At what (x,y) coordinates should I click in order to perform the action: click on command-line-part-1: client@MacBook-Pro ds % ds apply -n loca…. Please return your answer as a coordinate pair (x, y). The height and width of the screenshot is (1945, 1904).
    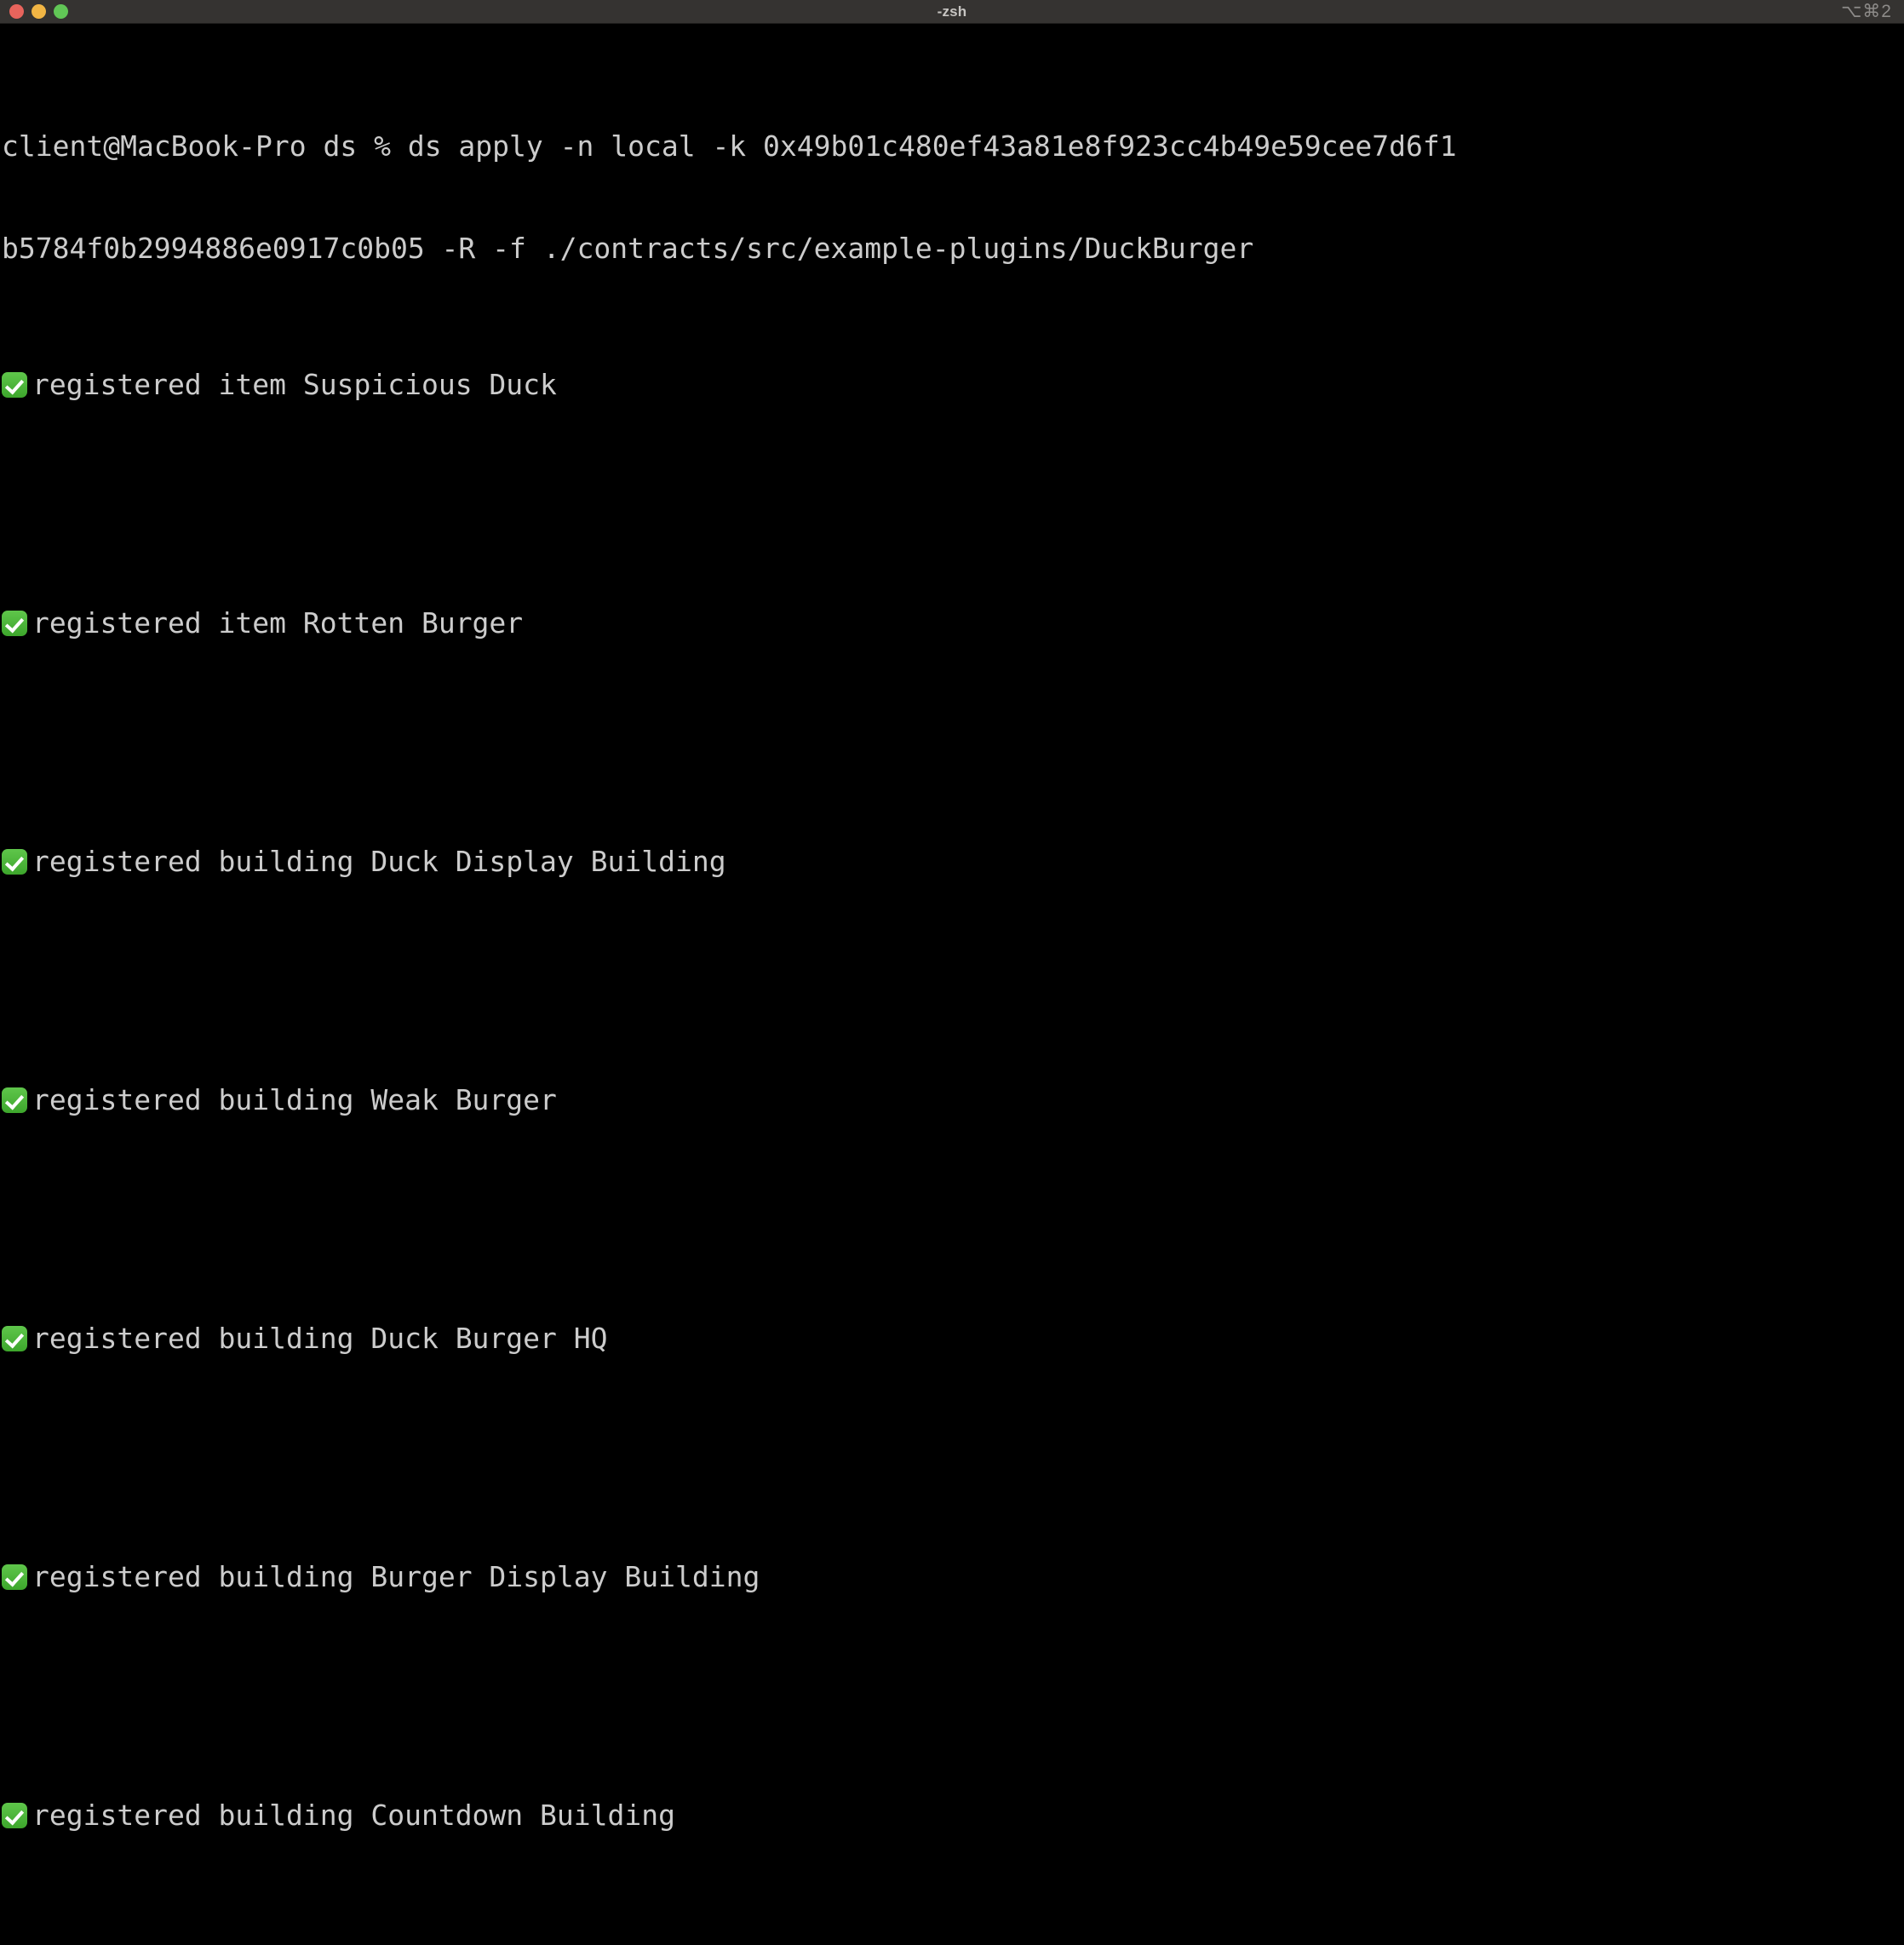
    Looking at the image, I should click on (730, 146).